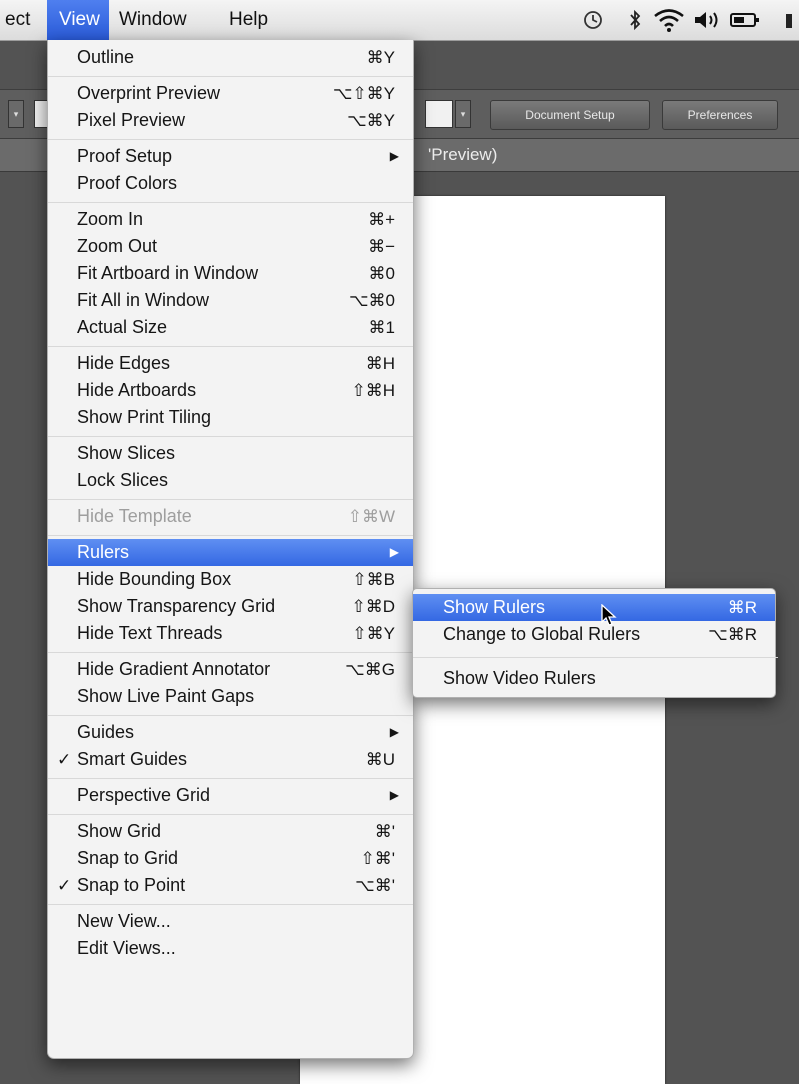  I want to click on menu-item-label: Show Print Tiling, so click(144, 417).